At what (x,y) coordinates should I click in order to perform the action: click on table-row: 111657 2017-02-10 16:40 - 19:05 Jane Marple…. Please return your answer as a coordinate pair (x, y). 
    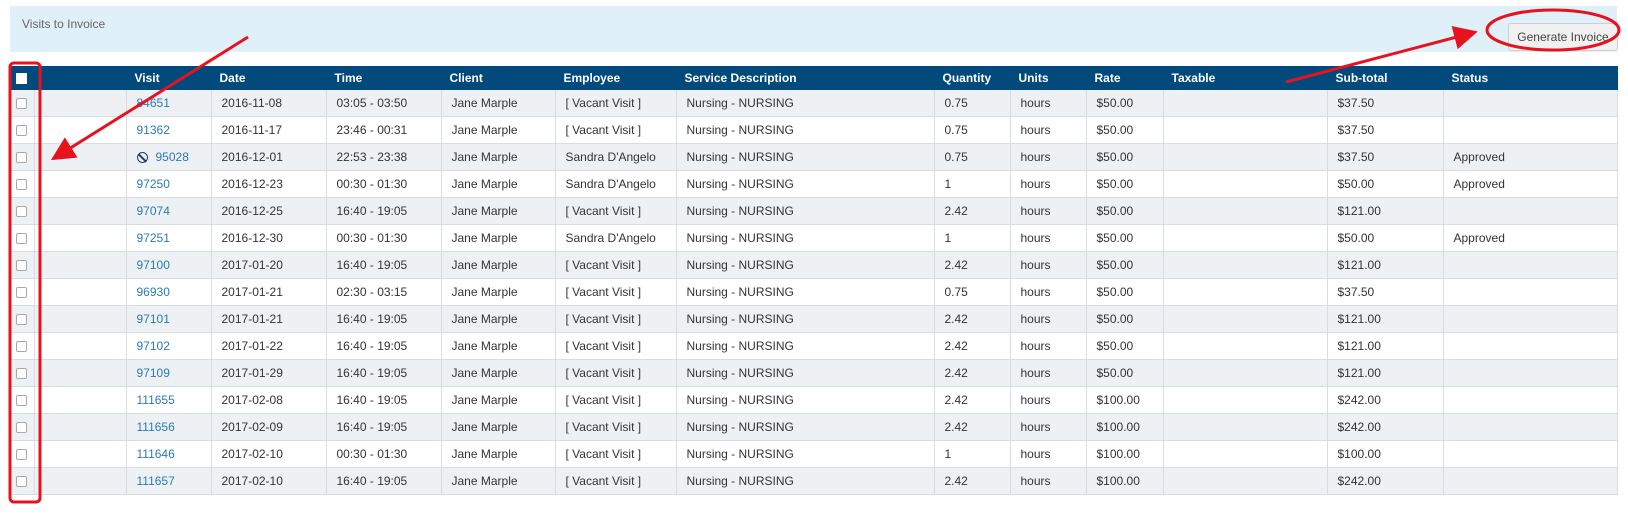
    Looking at the image, I should click on (814, 481).